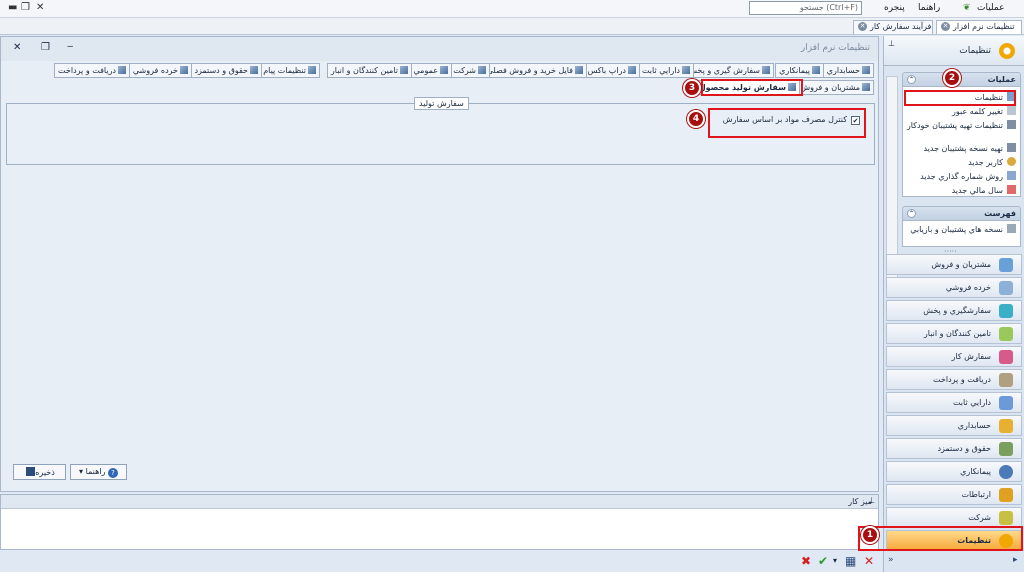 Image resolution: width=1024 pixels, height=572 pixels. I want to click on category-payroll: حقوق و دستمزد, so click(954, 448).